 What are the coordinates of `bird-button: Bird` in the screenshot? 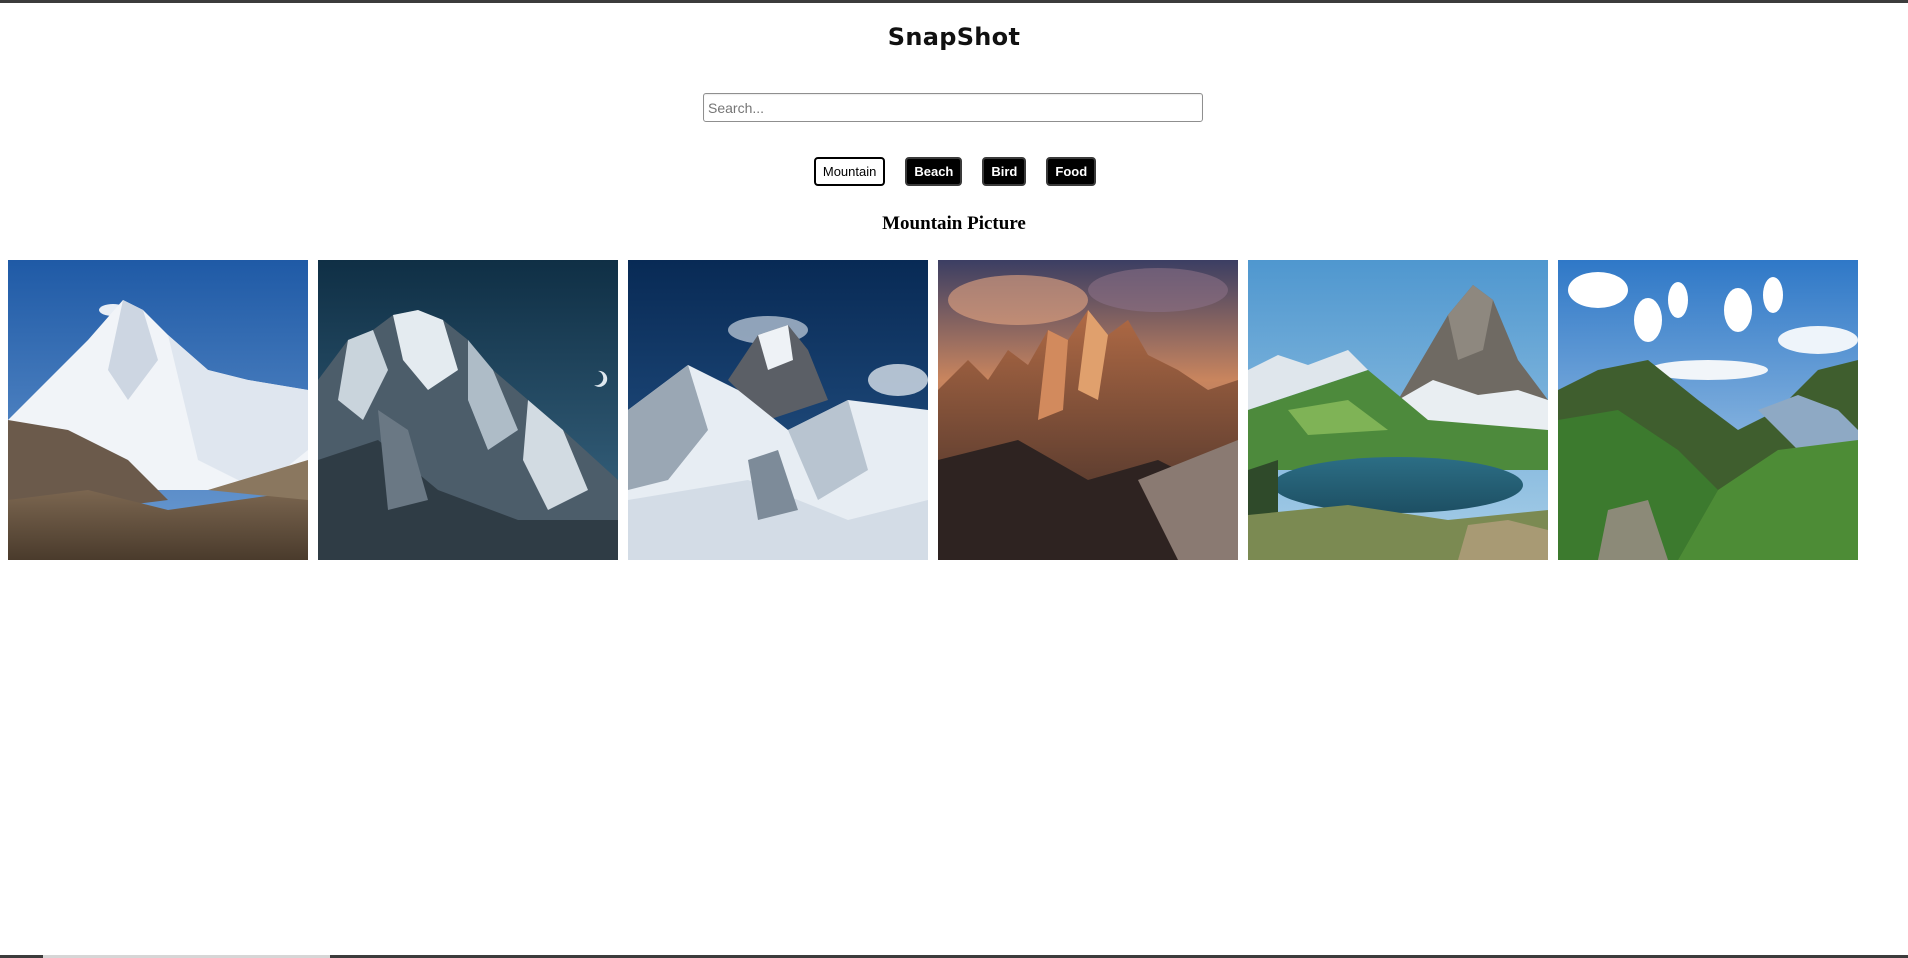 It's located at (1004, 171).